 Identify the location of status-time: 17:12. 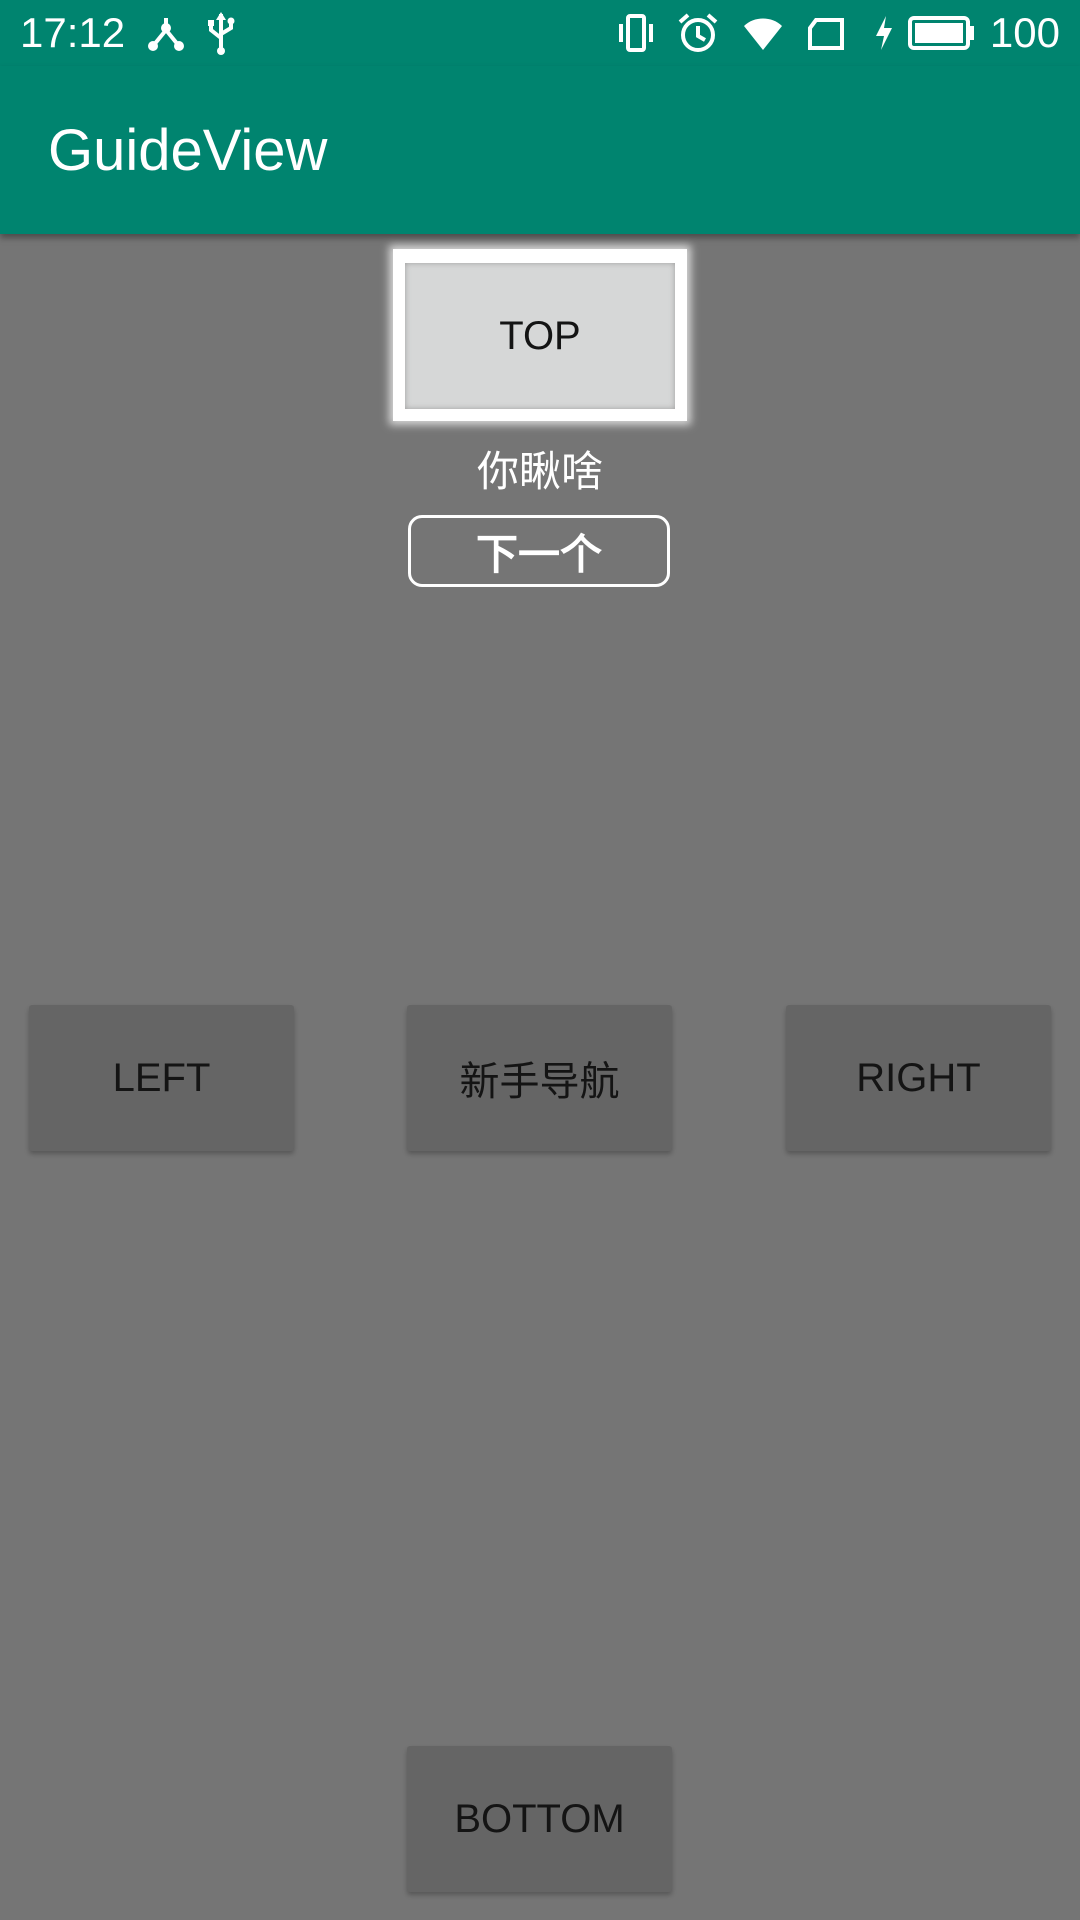
(73, 32).